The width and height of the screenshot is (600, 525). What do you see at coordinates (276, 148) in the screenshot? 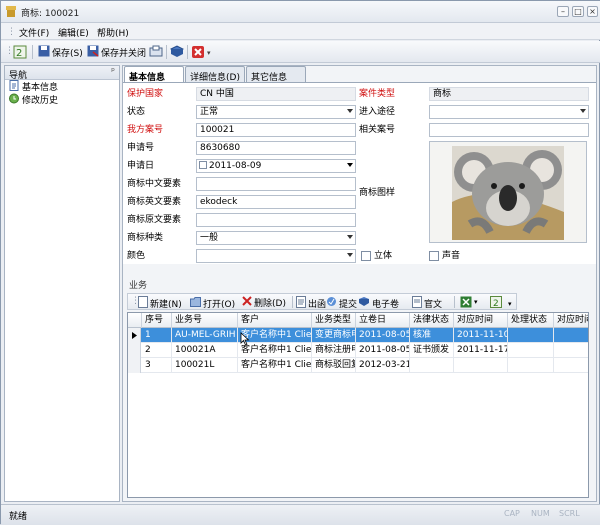
I see `app-no-field: 8630680` at bounding box center [276, 148].